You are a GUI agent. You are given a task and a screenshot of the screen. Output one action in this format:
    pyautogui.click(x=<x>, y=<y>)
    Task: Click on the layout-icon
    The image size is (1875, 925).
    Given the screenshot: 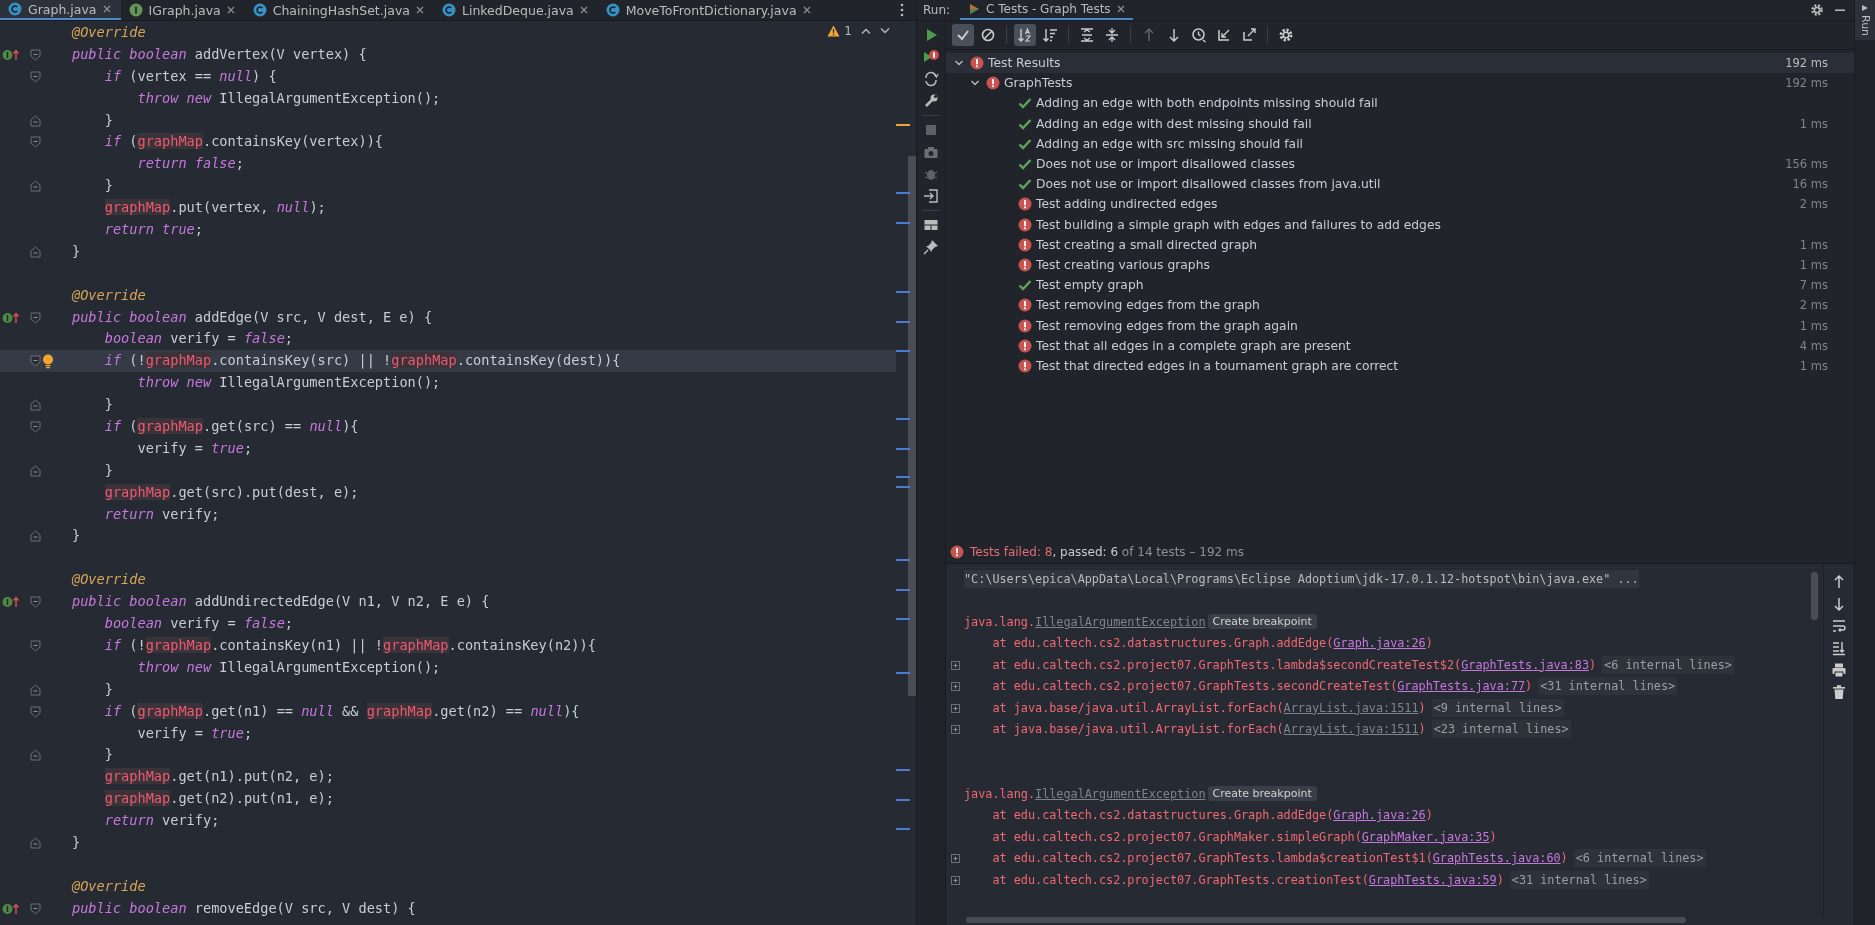 What is the action you would take?
    pyautogui.click(x=931, y=225)
    